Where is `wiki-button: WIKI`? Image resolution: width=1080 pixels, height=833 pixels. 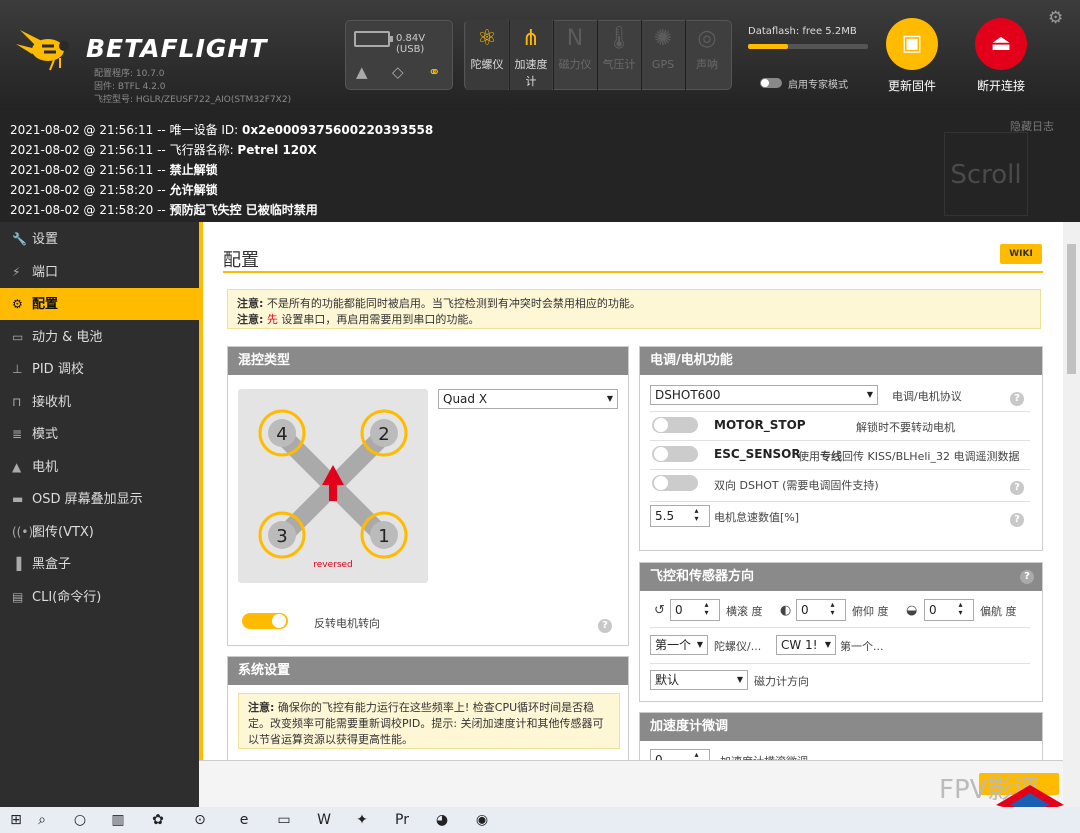 wiki-button: WIKI is located at coordinates (1021, 254).